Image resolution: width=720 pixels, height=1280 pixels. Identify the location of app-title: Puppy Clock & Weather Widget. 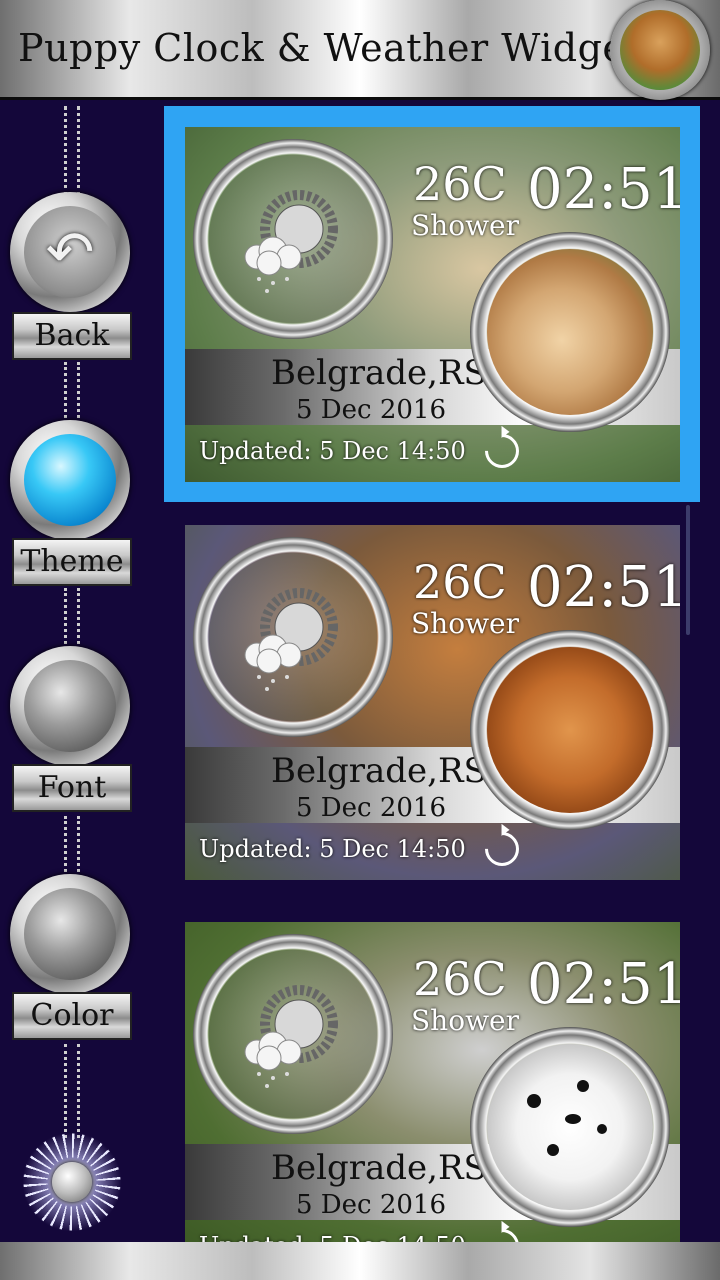
(330, 48).